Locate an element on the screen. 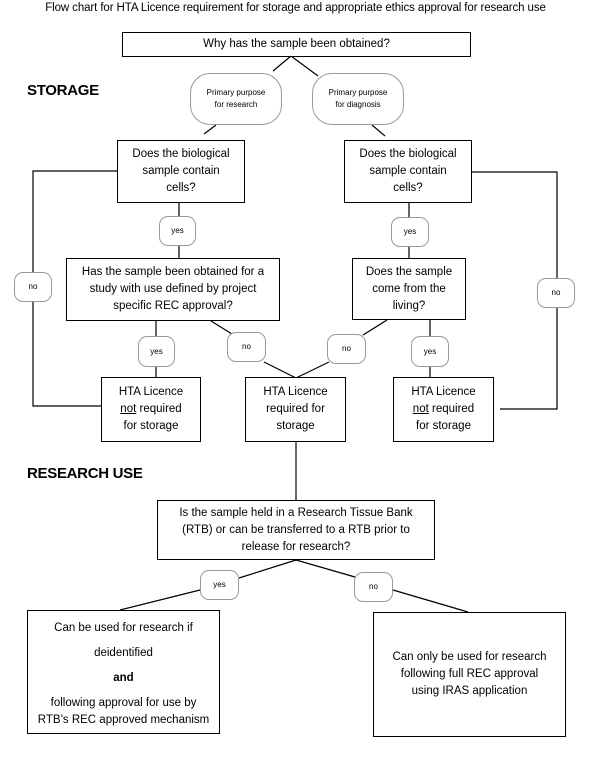 The height and width of the screenshot is (766, 591). connector-rtb-no-b is located at coordinates (430, 601).